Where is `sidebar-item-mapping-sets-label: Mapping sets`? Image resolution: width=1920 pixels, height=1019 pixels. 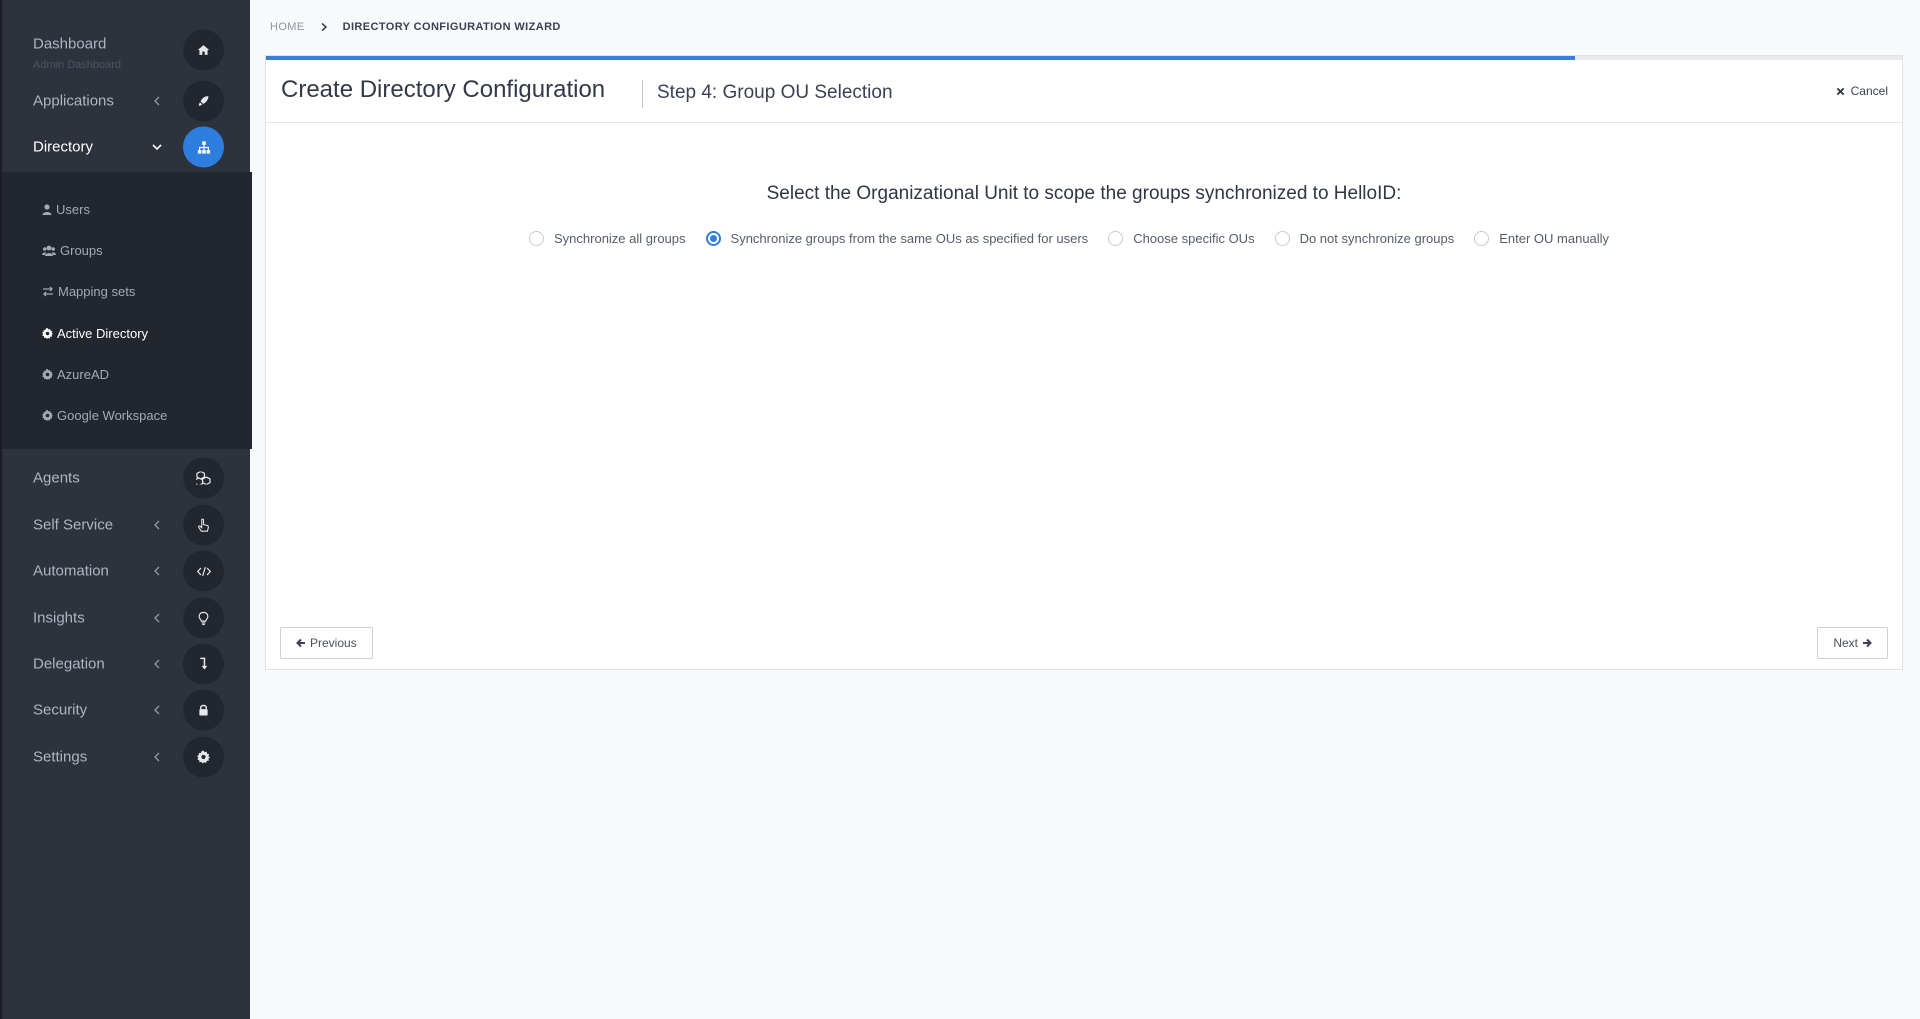 sidebar-item-mapping-sets-label: Mapping sets is located at coordinates (97, 291).